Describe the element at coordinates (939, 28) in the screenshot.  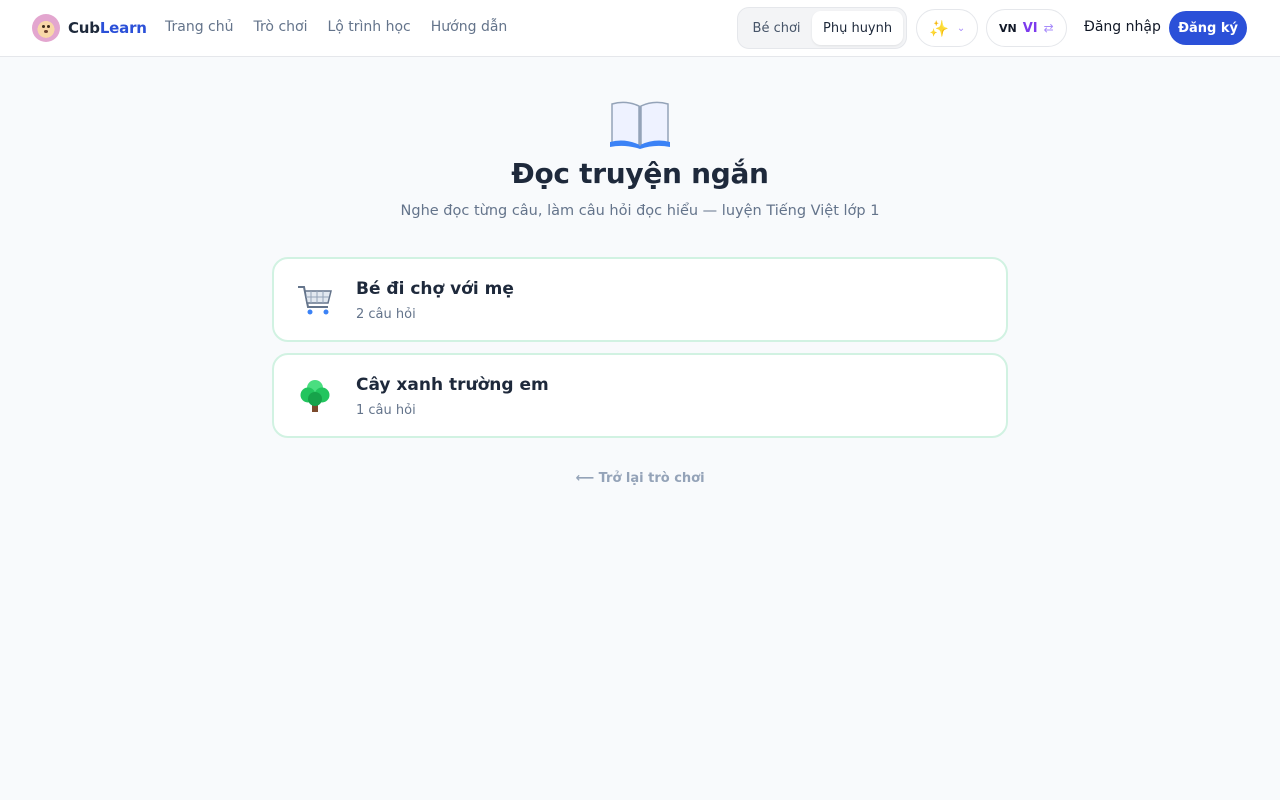
I see `sparkles-icon: ✨` at that location.